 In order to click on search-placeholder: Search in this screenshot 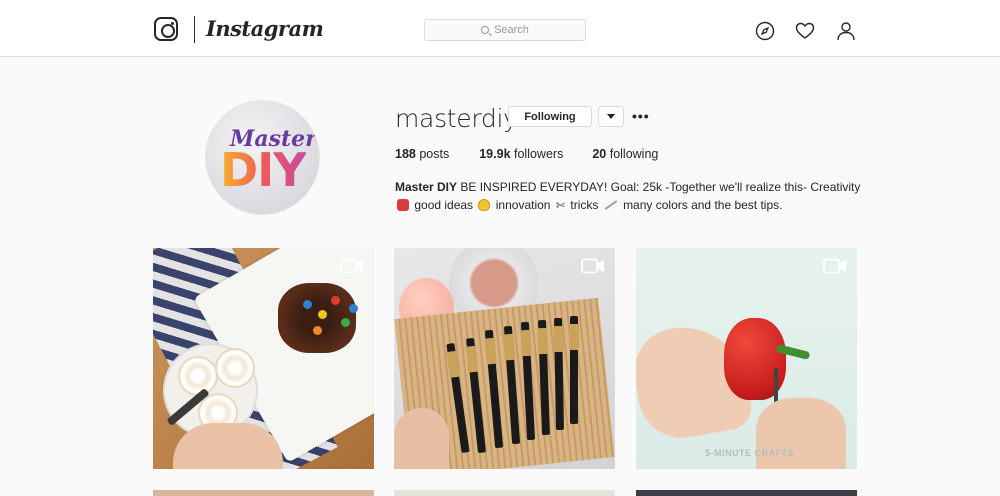, I will do `click(511, 30)`.